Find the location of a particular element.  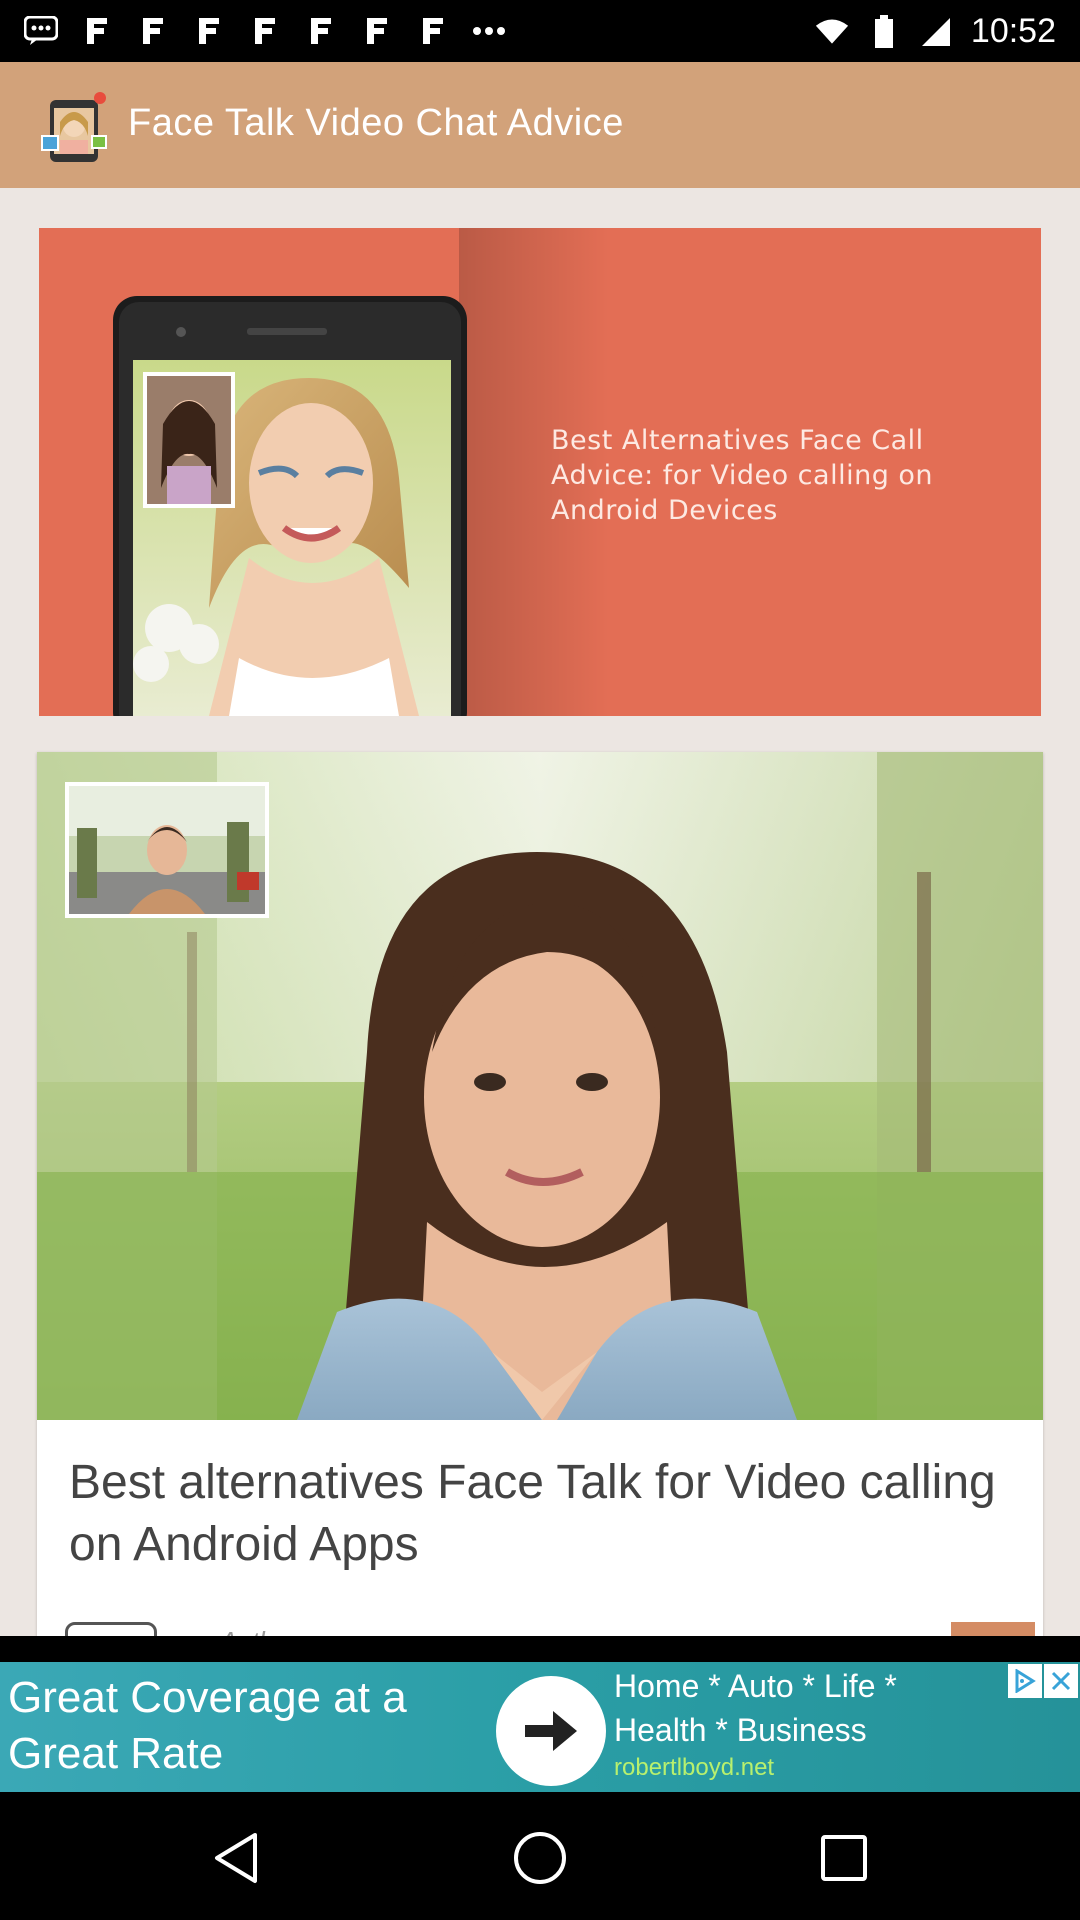

ad-body-line-2: Health * Business is located at coordinates (740, 1730).